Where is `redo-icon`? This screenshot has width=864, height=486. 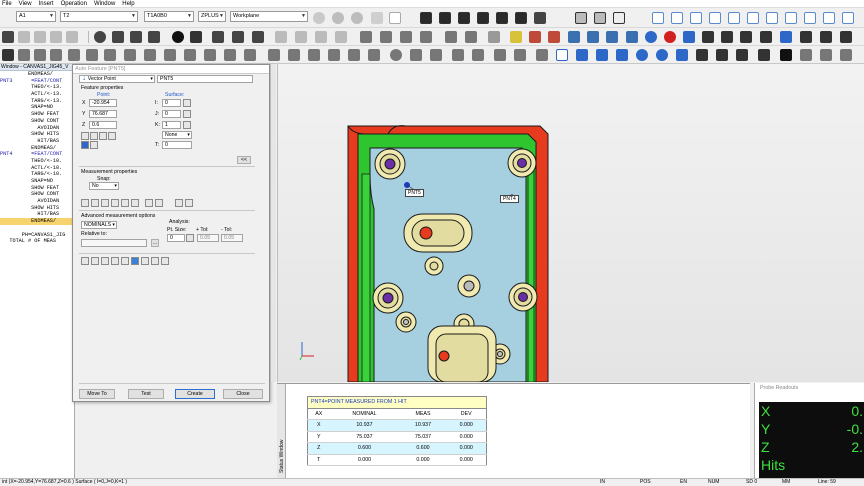 redo-icon is located at coordinates (471, 37).